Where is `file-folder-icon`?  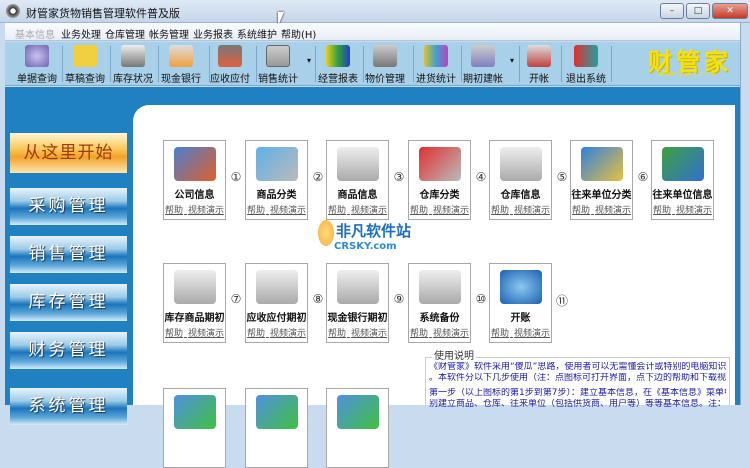
file-folder-icon is located at coordinates (276, 287).